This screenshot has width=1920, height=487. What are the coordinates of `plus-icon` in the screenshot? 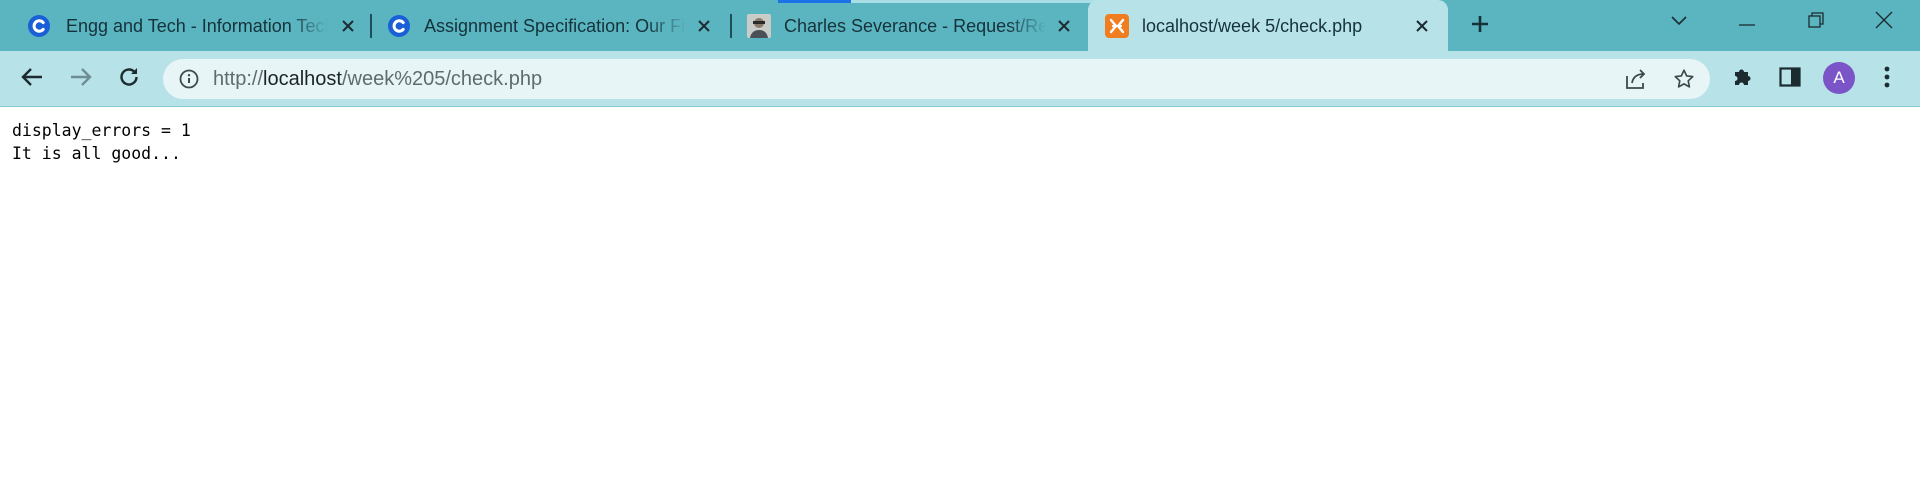 It's located at (1480, 26).